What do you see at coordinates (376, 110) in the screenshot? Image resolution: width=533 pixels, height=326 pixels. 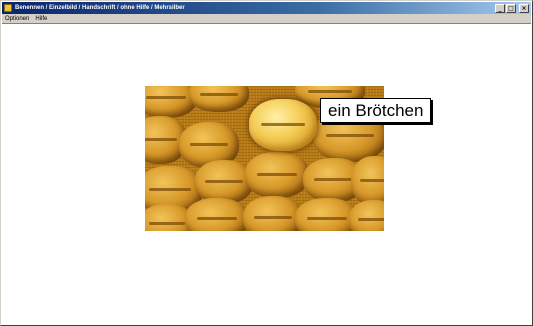 I see `image-label: ein Brötchen` at bounding box center [376, 110].